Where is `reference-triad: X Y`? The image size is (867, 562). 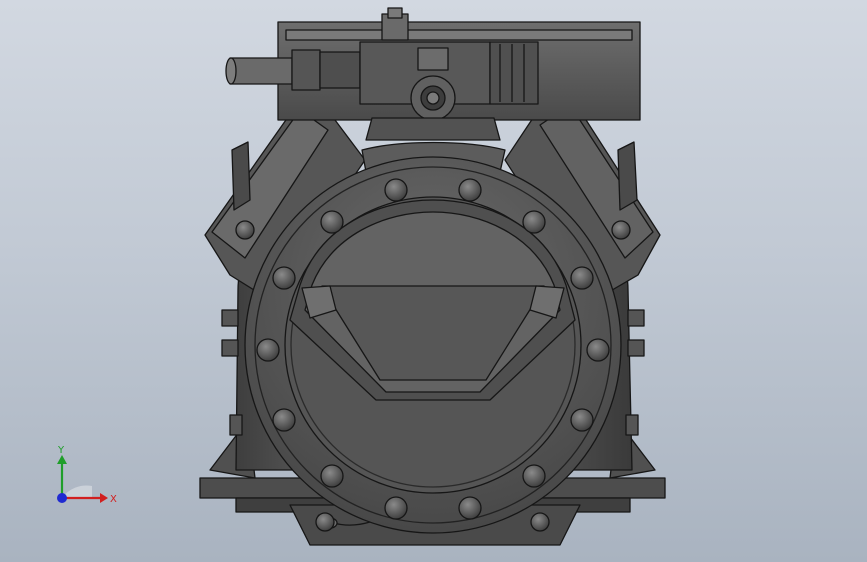
reference-triad: X Y is located at coordinates (87, 475).